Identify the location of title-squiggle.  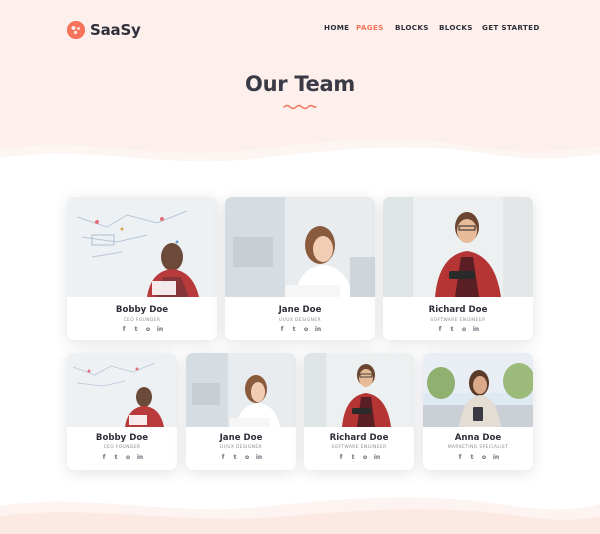
(300, 107).